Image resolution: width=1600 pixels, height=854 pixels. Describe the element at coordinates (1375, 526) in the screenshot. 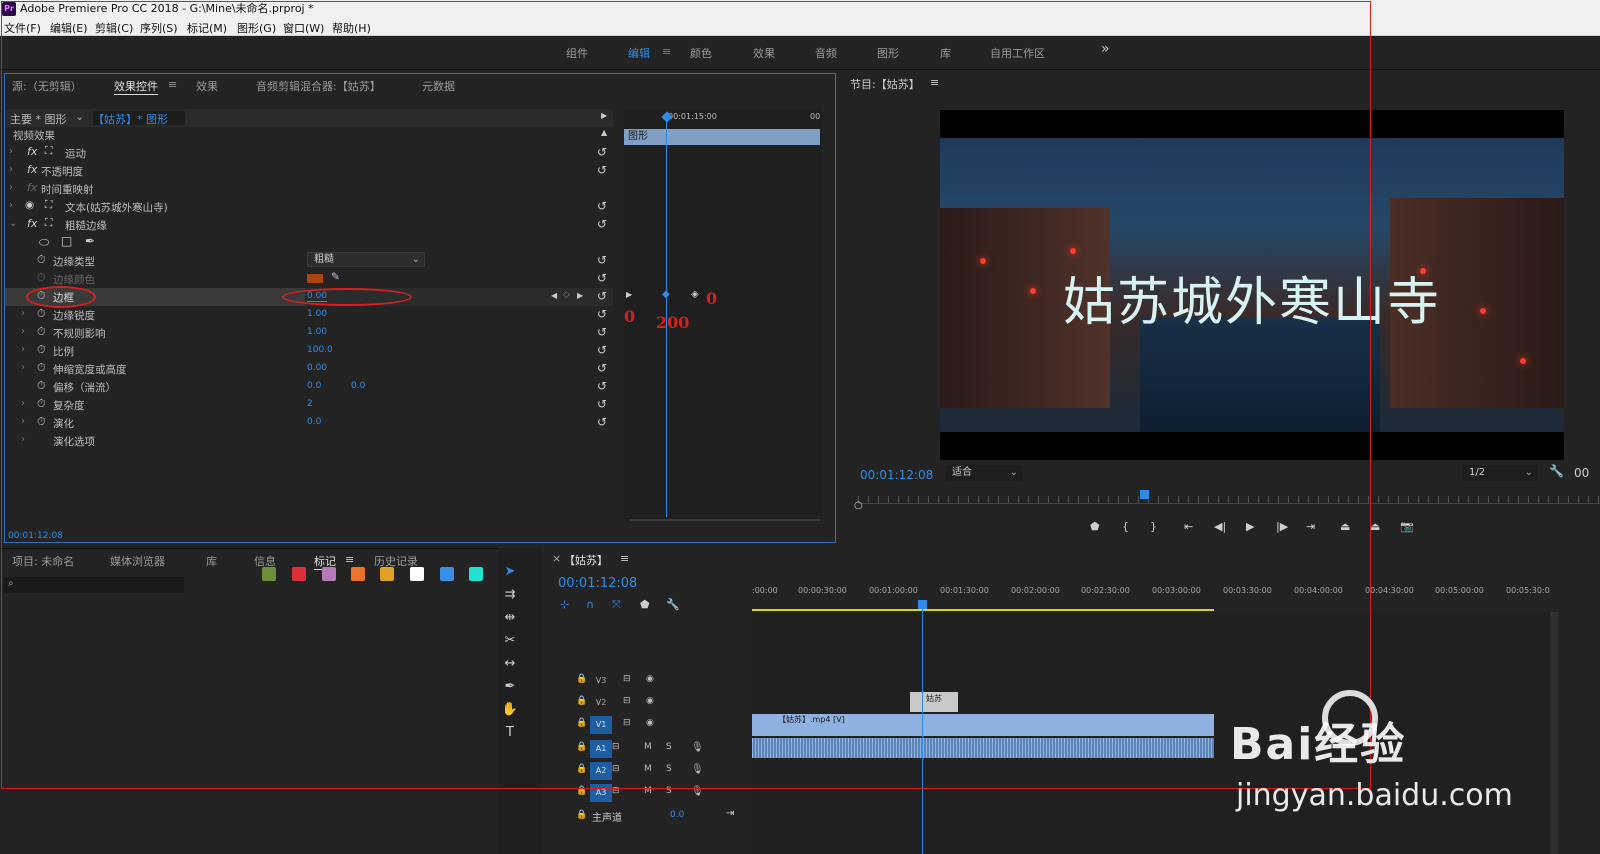

I see `extract-icon: ⏏` at that location.